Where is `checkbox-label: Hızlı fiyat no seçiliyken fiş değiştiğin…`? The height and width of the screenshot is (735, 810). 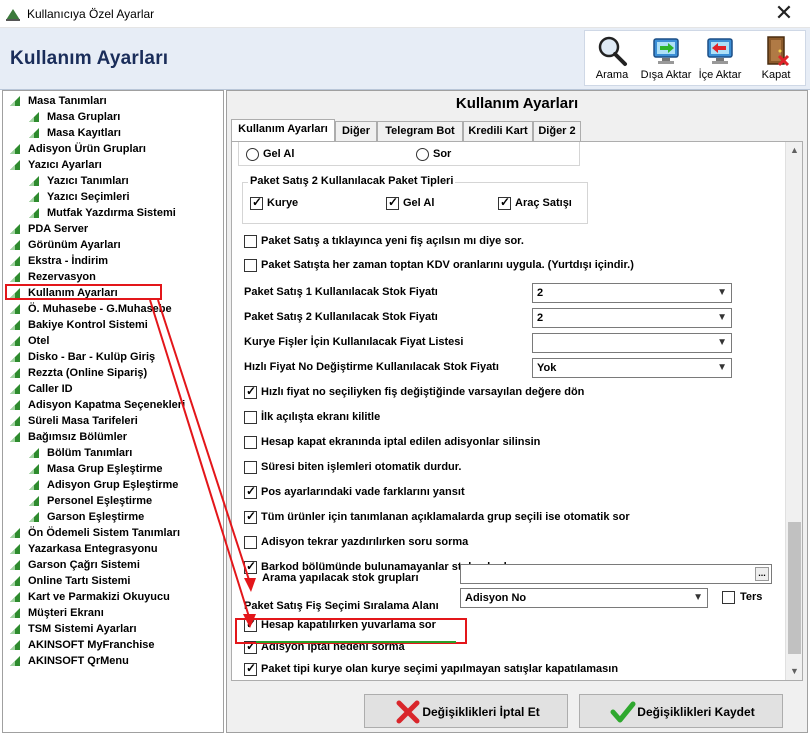 checkbox-label: Hızlı fiyat no seçiliyken fiş değiştiğin… is located at coordinates (423, 392).